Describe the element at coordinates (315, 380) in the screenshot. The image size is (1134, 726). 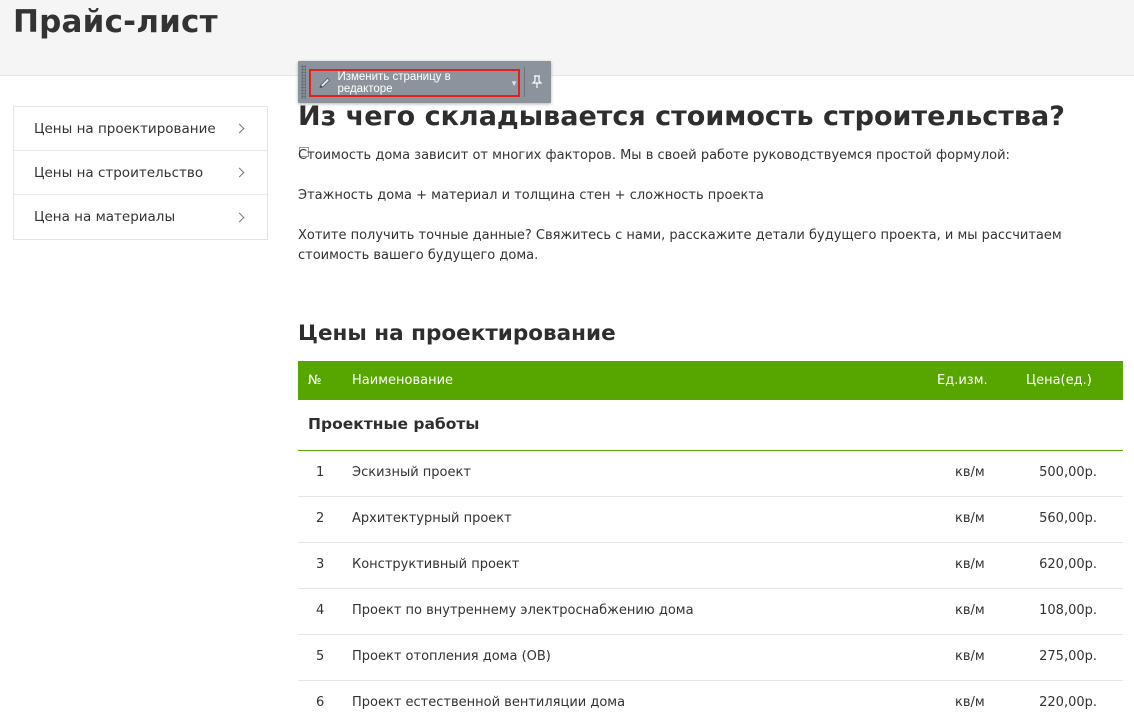
I see `header-num: №` at that location.